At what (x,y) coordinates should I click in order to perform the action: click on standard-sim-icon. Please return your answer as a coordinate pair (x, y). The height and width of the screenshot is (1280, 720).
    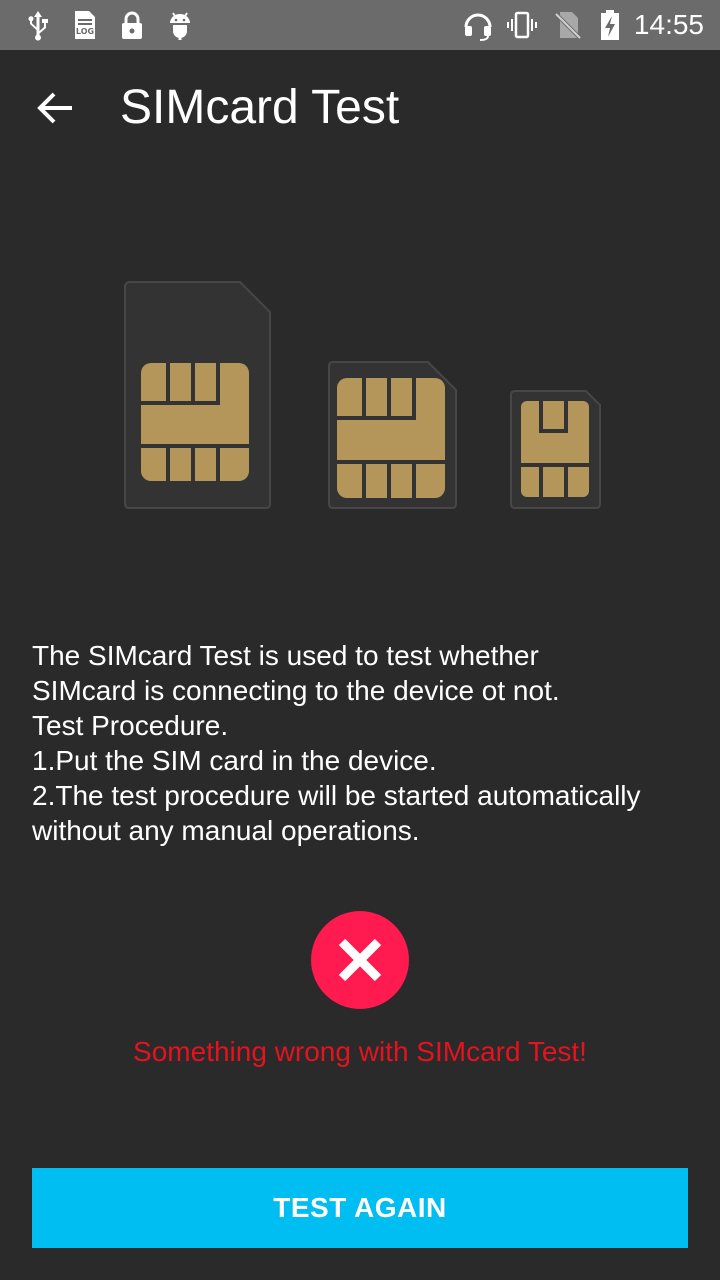
    Looking at the image, I should click on (197, 395).